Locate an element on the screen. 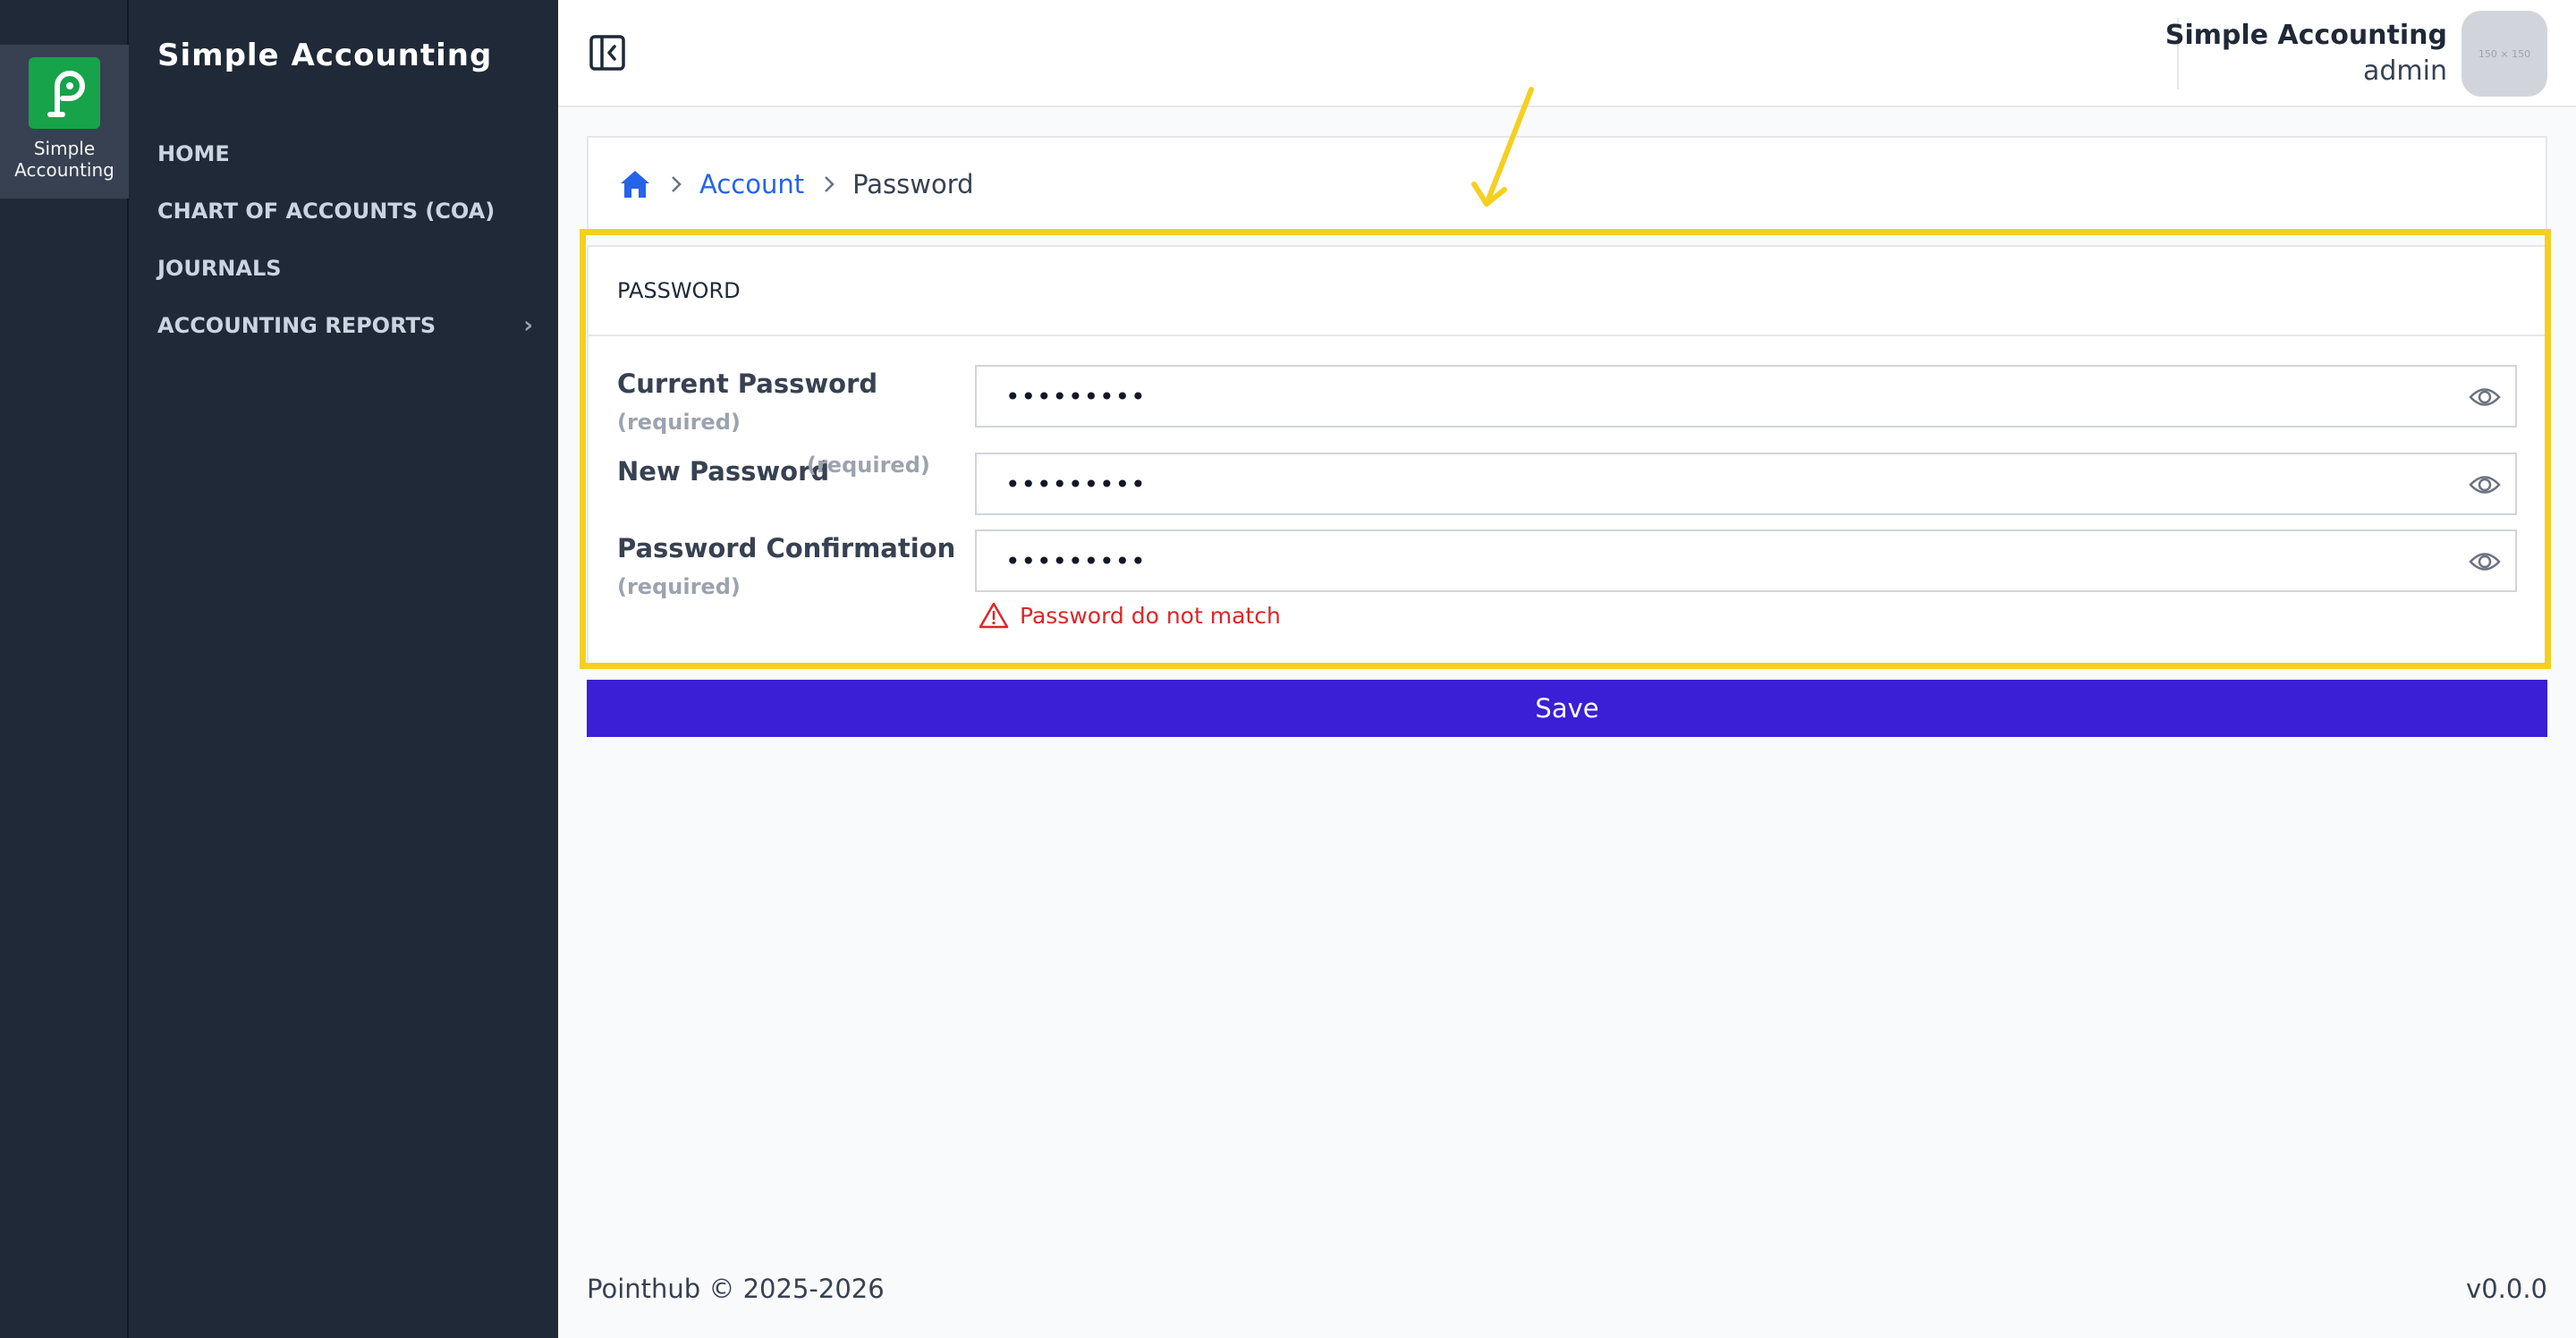  footer-version: v0.0.0 is located at coordinates (2506, 1289).